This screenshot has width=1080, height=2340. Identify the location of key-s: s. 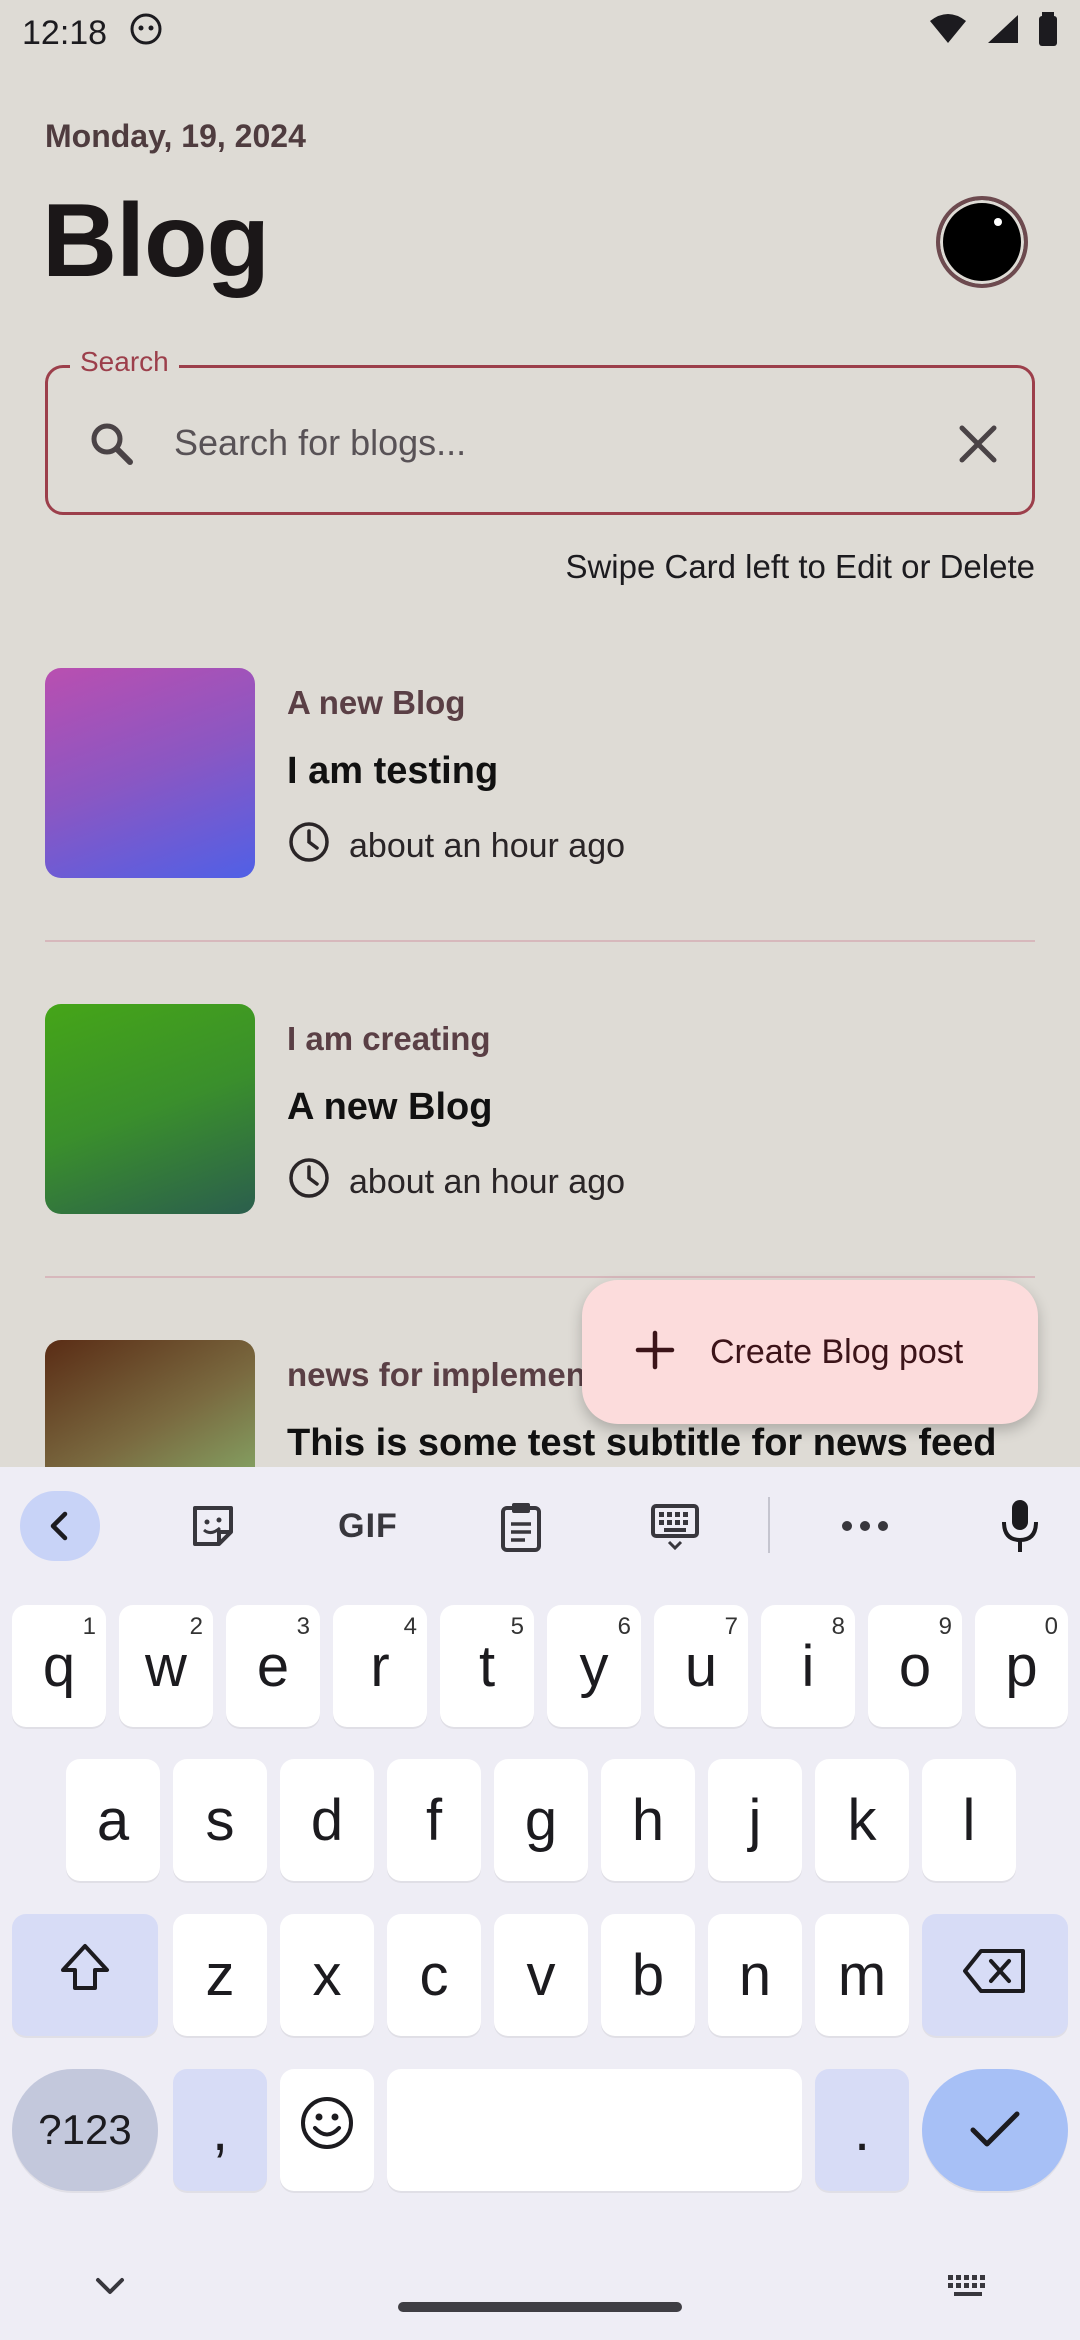
(220, 1820).